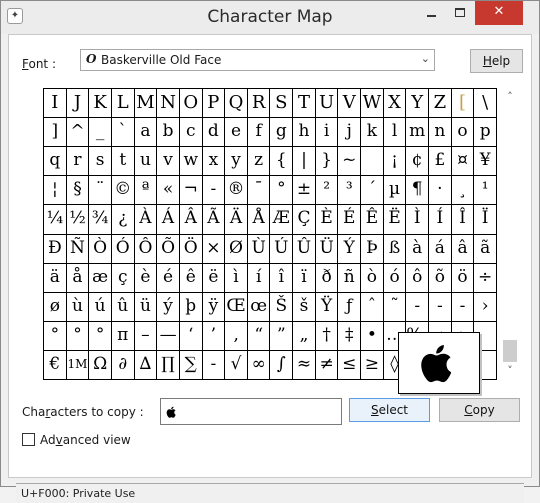 The image size is (540, 503). What do you see at coordinates (460, 13) in the screenshot?
I see `maximize-button` at bounding box center [460, 13].